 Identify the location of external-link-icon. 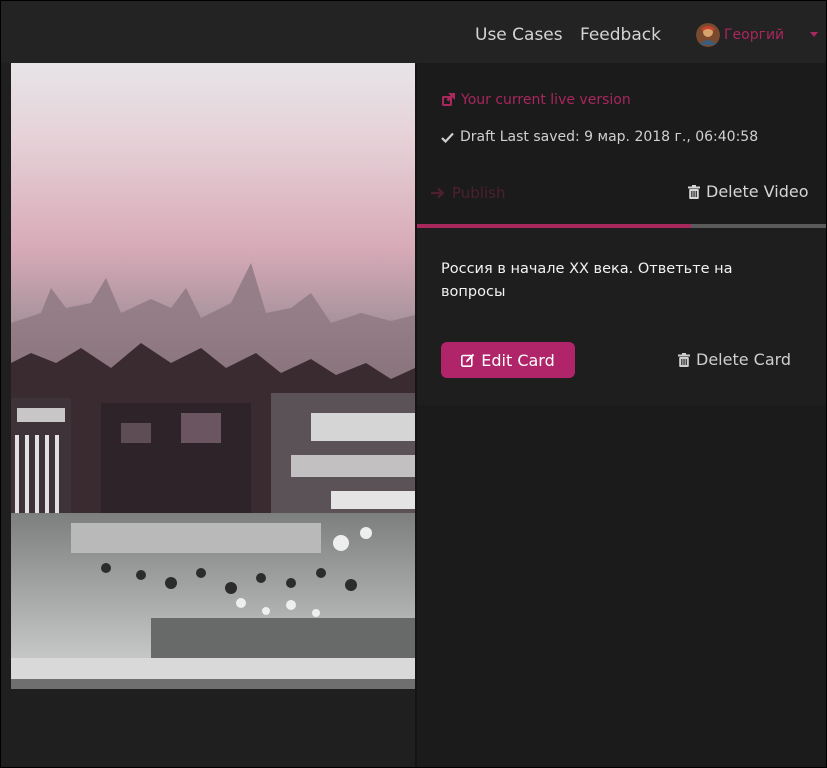
(448, 100).